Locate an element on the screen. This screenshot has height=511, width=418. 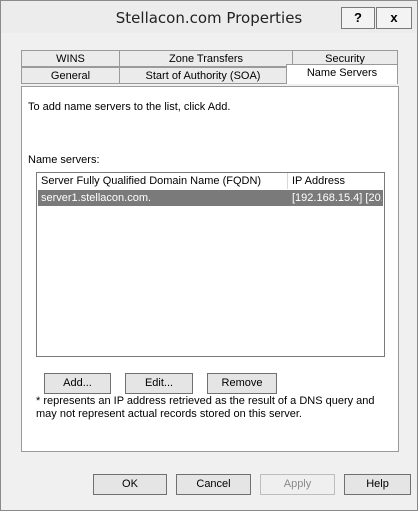
tab-general: General is located at coordinates (70, 75).